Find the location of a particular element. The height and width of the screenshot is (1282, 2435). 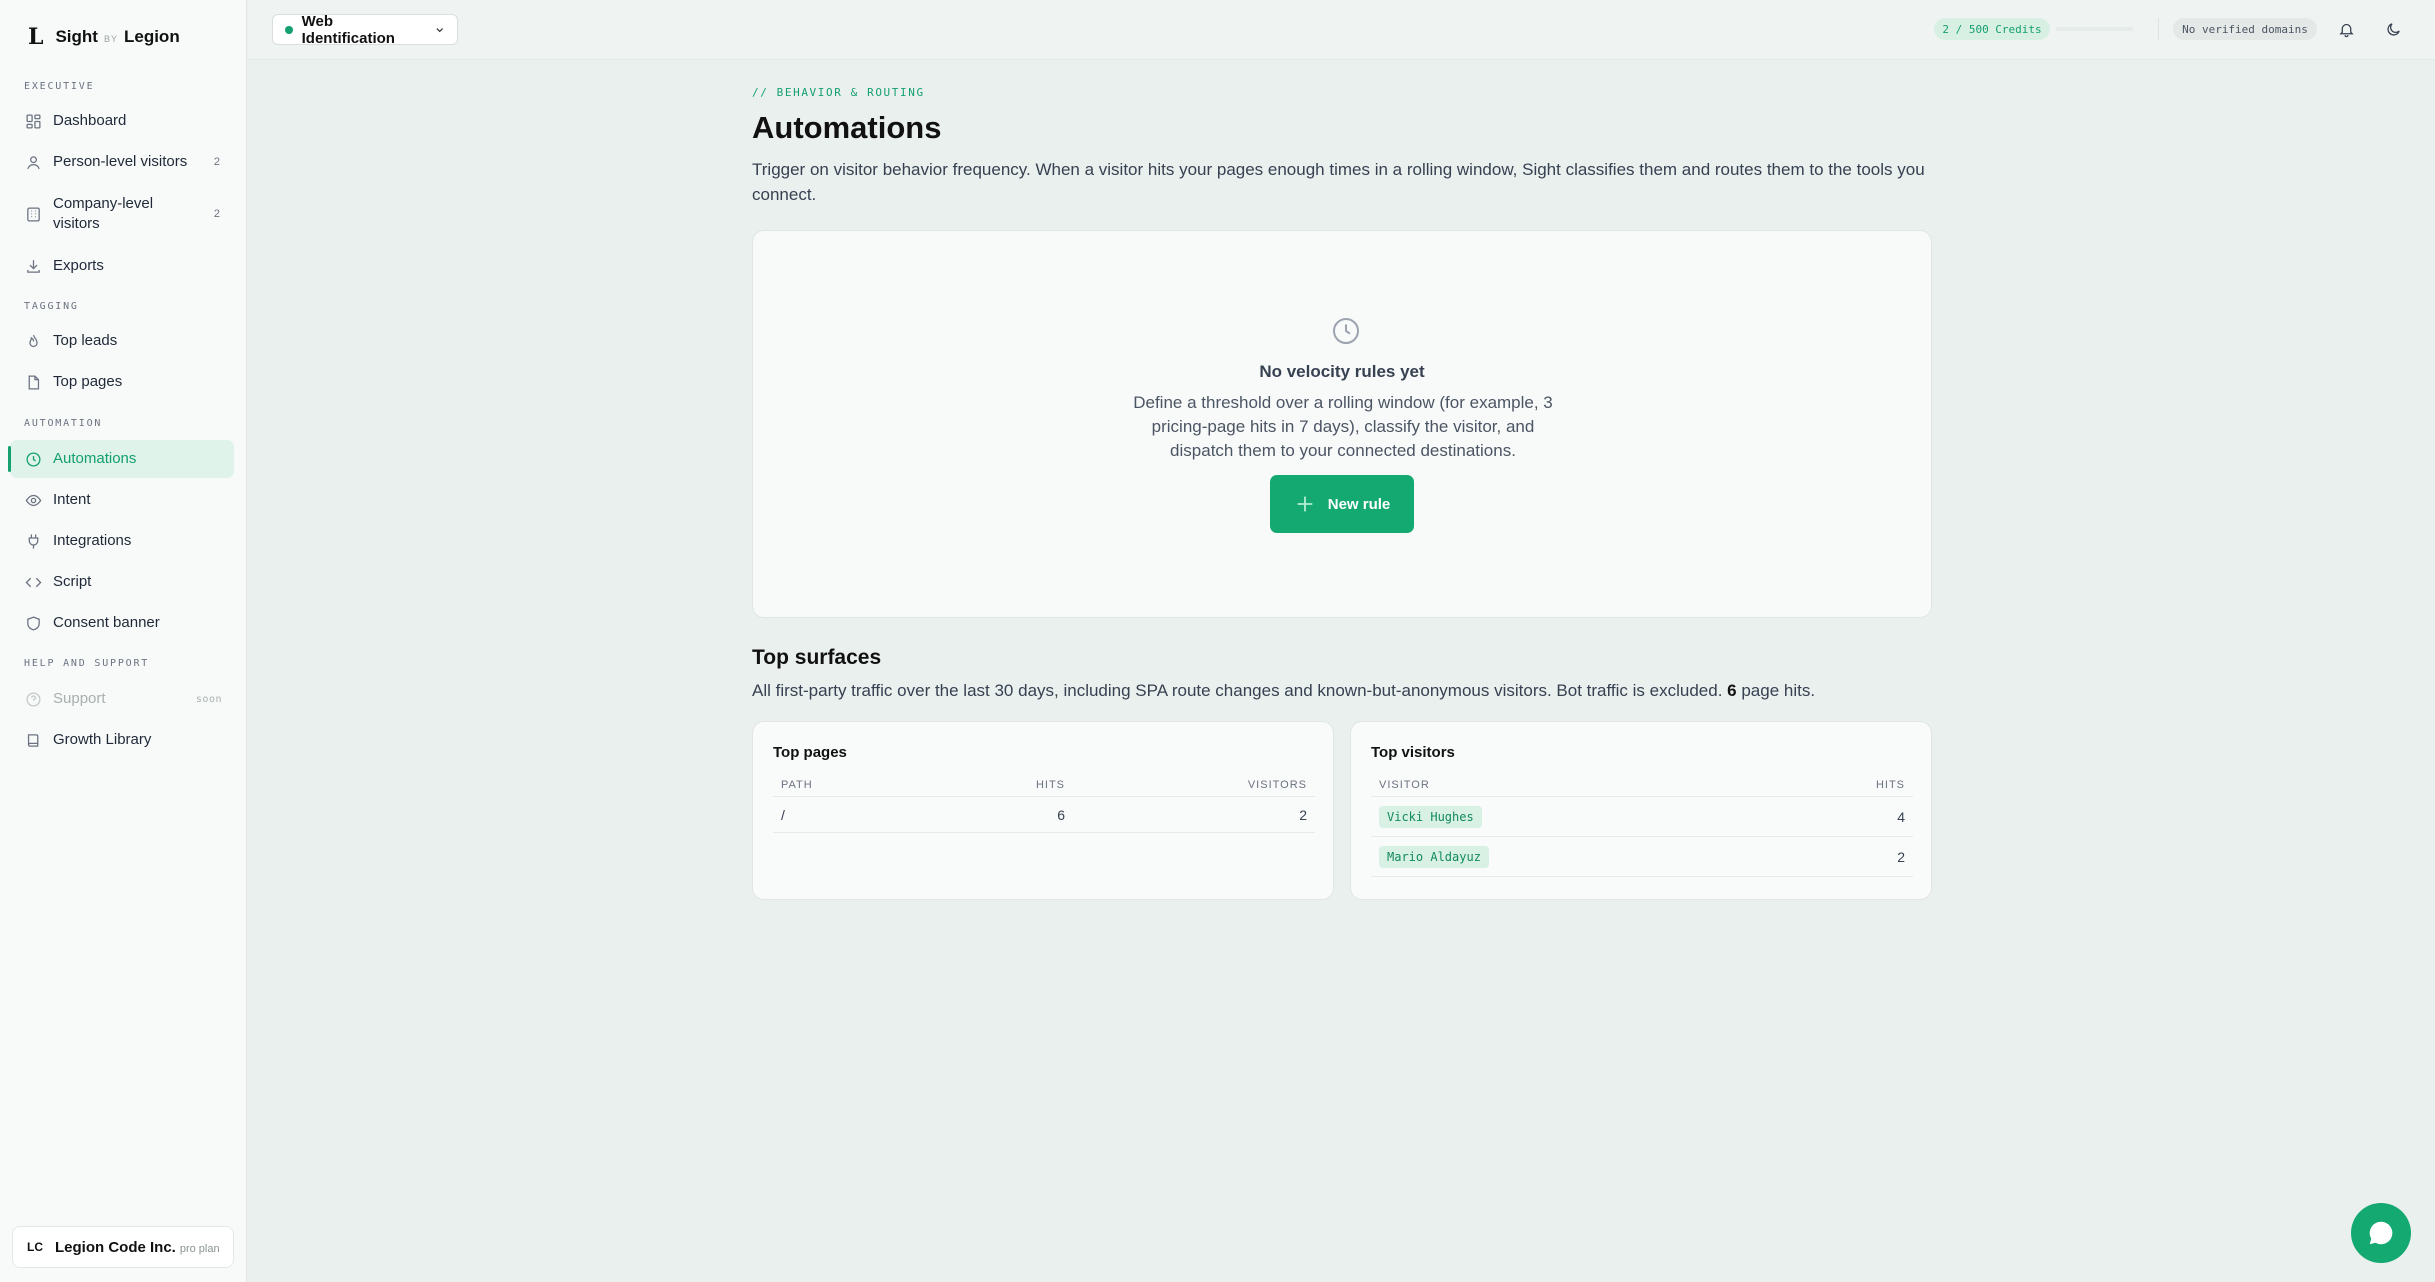

sidebar-item-integrations: Integrations is located at coordinates (122, 541).